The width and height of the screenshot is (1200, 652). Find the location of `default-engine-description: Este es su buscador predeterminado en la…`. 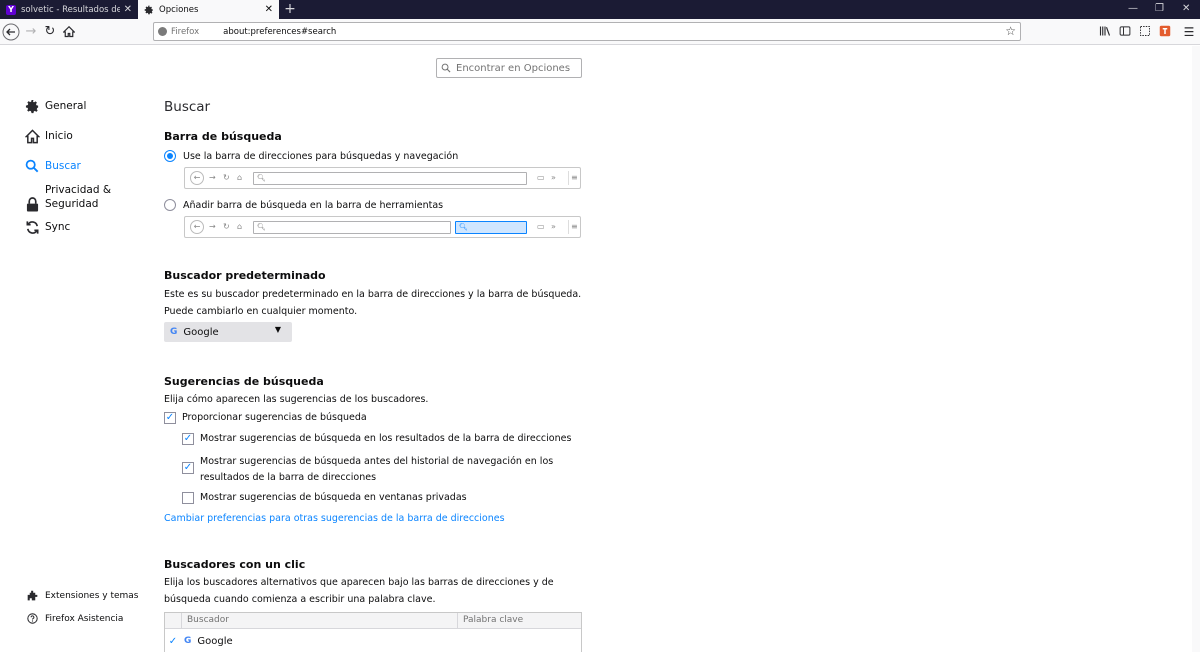

default-engine-description: Este es su buscador predeterminado en la… is located at coordinates (373, 303).